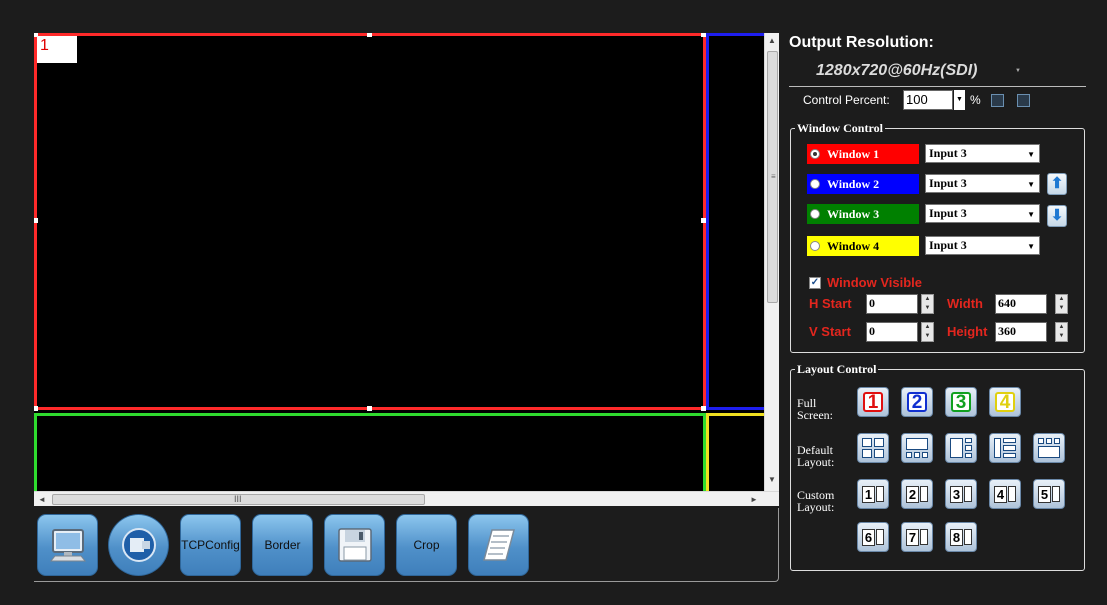  I want to click on grip-icon: ≡, so click(773, 176).